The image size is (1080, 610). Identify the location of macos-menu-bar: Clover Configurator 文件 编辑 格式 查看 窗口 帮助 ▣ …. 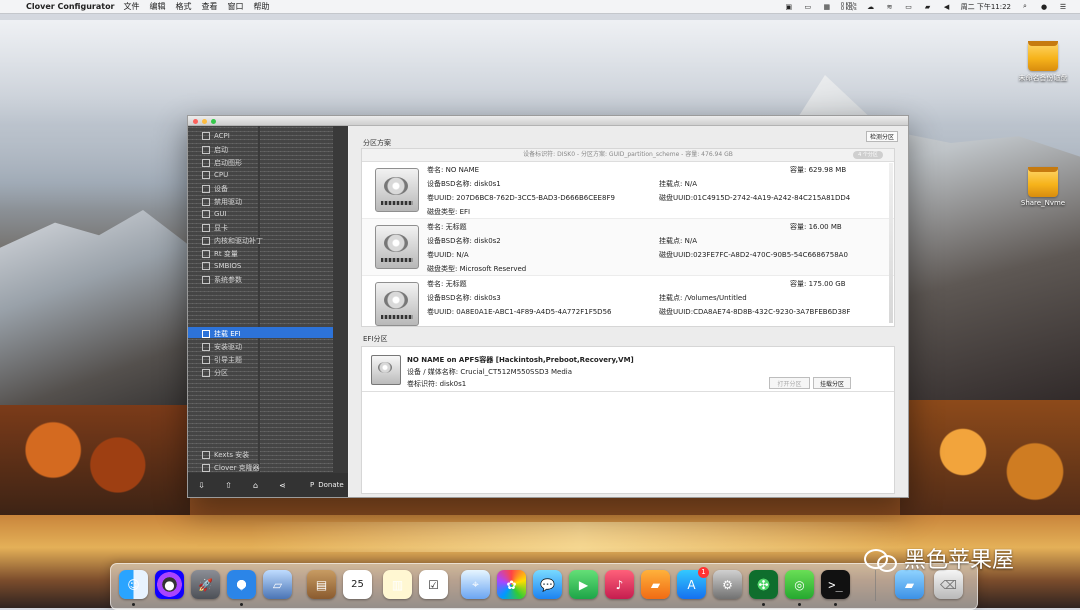
(540, 7).